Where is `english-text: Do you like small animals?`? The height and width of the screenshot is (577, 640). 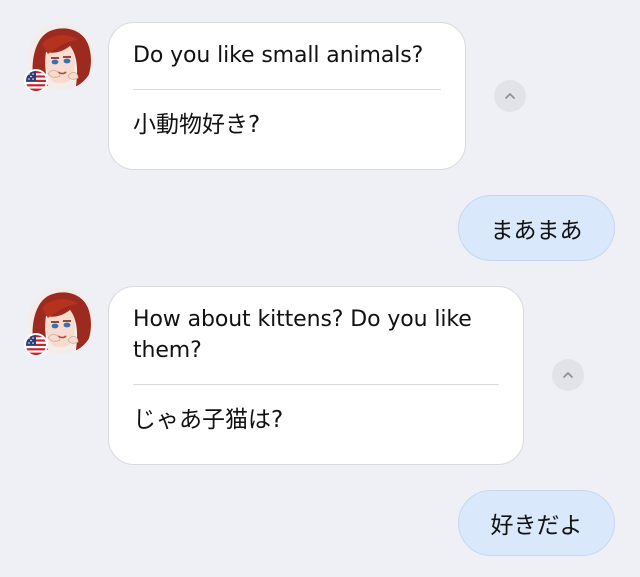
english-text: Do you like small animals? is located at coordinates (278, 55).